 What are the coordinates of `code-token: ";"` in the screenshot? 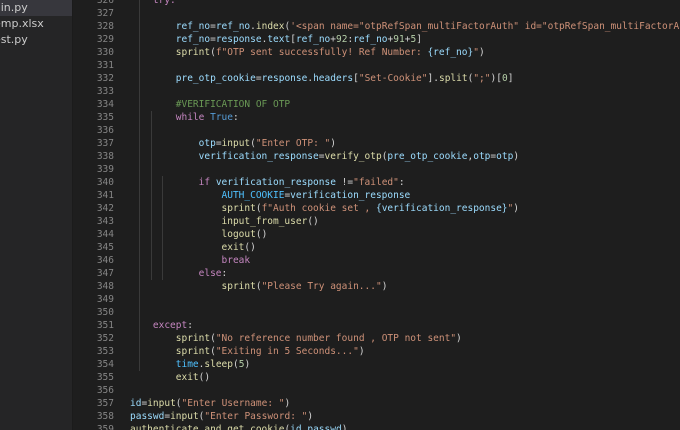 It's located at (482, 78).